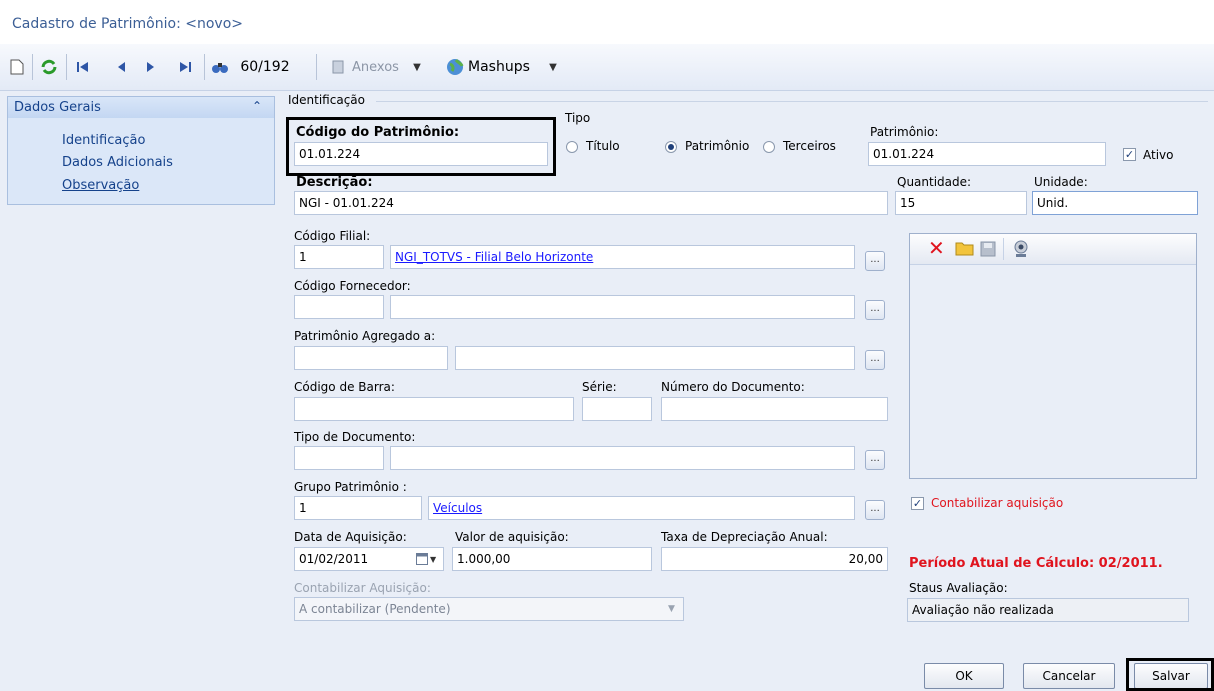 The image size is (1214, 691). Describe the element at coordinates (603, 146) in the screenshot. I see `radio-titulo-label: Título` at that location.